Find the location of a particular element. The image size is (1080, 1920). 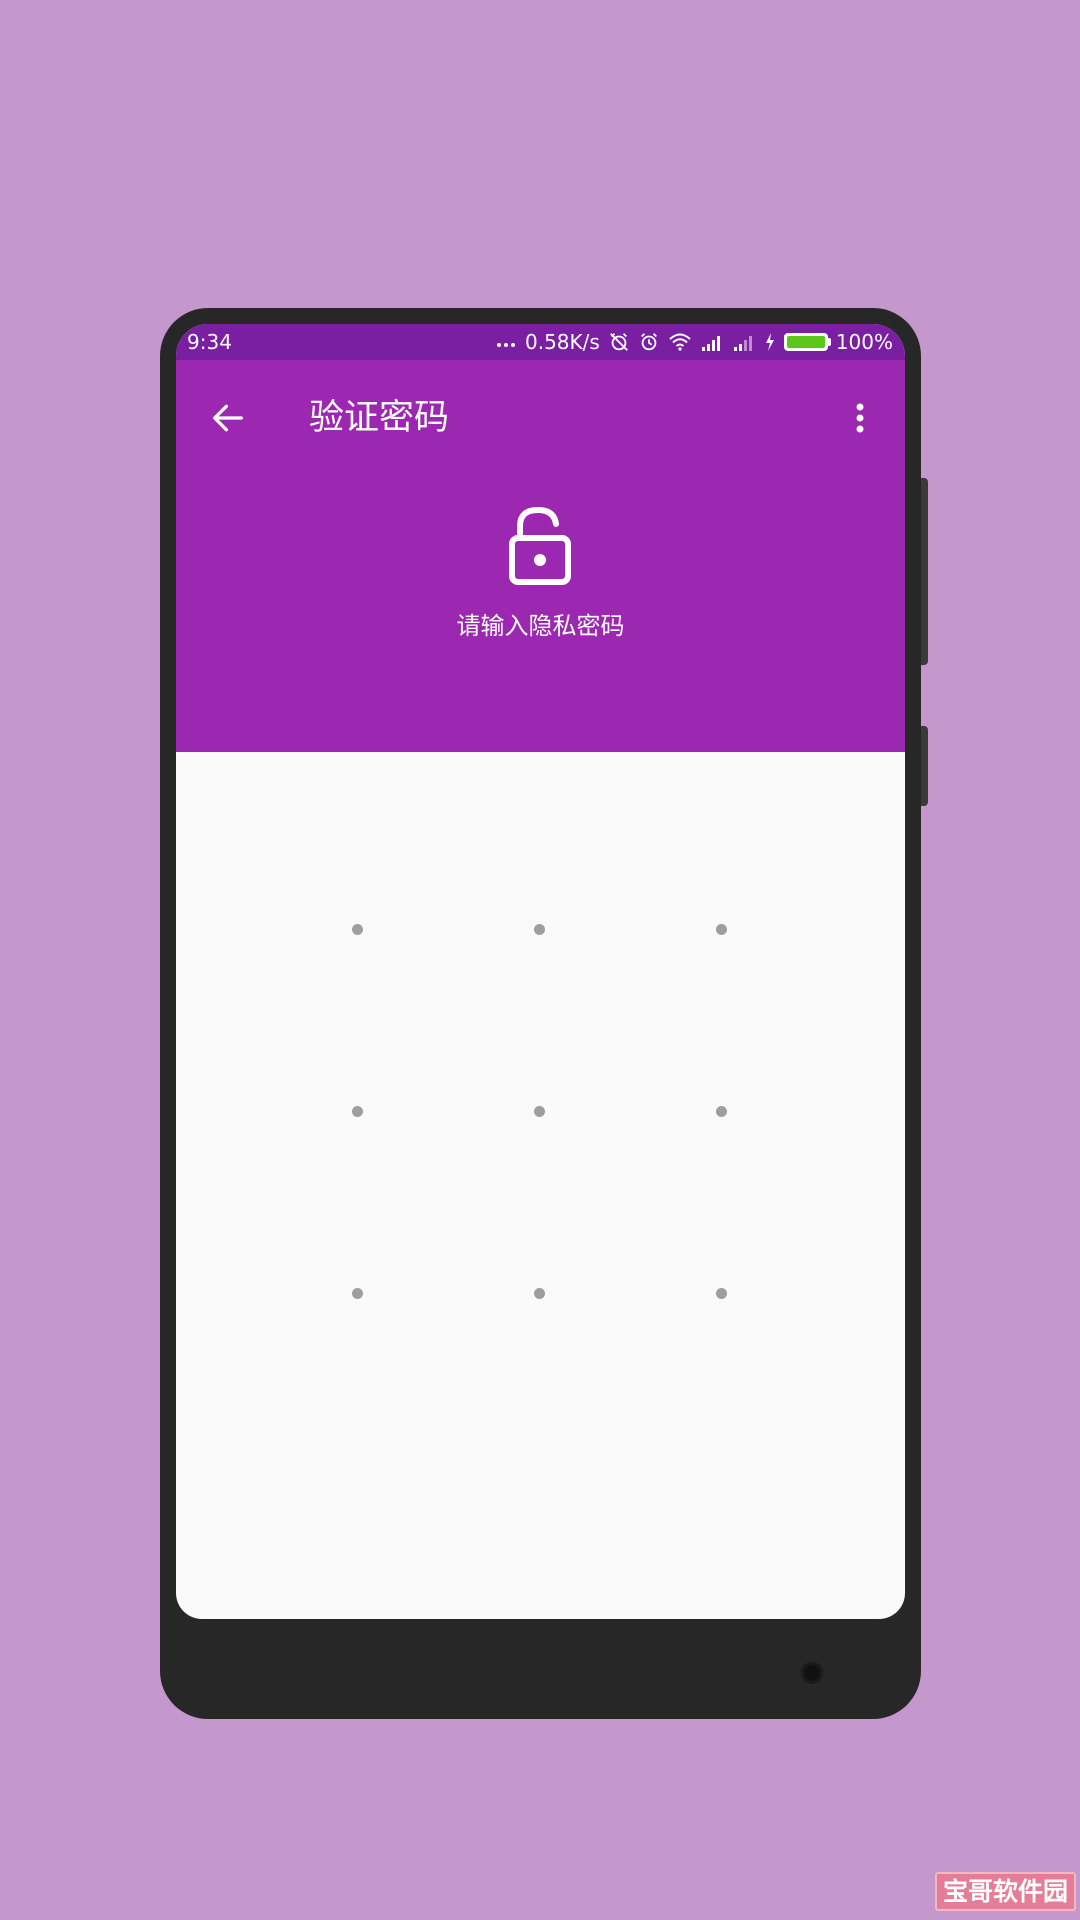

lock-open-icon is located at coordinates (540, 545).